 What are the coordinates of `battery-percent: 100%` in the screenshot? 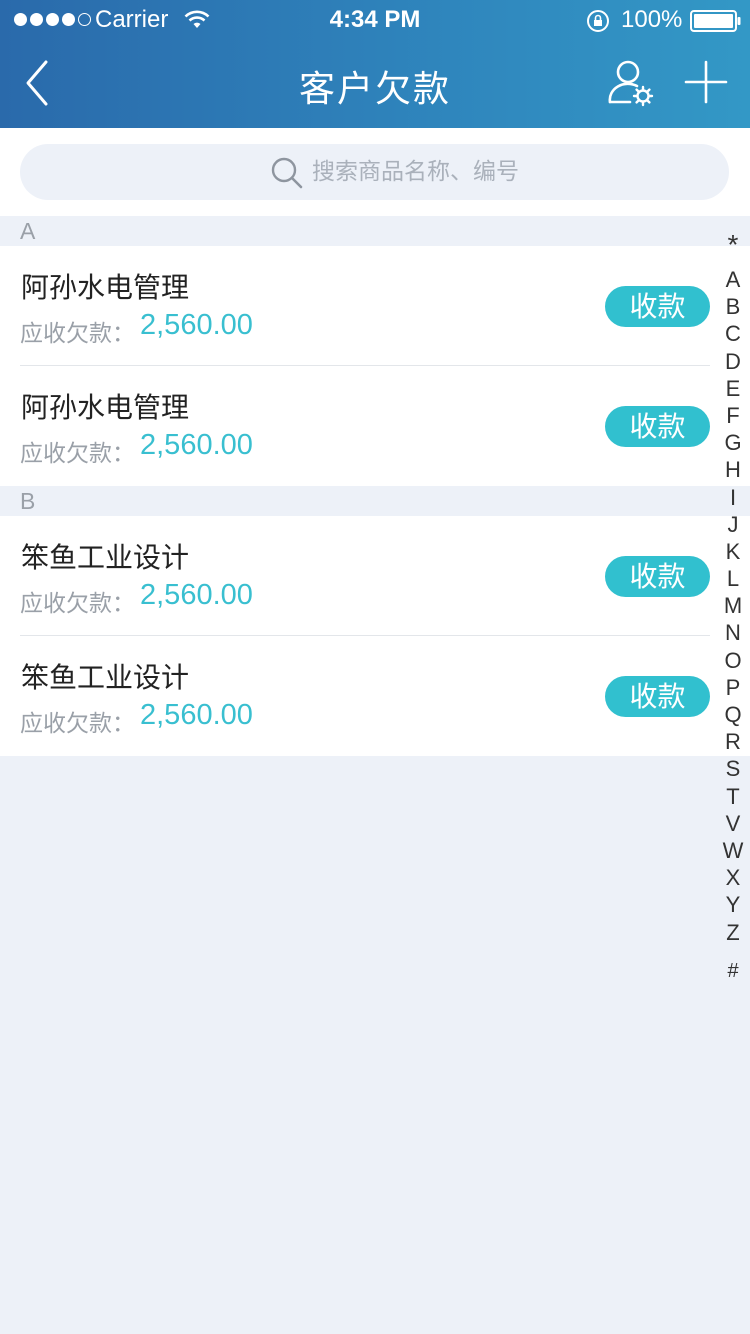 It's located at (652, 19).